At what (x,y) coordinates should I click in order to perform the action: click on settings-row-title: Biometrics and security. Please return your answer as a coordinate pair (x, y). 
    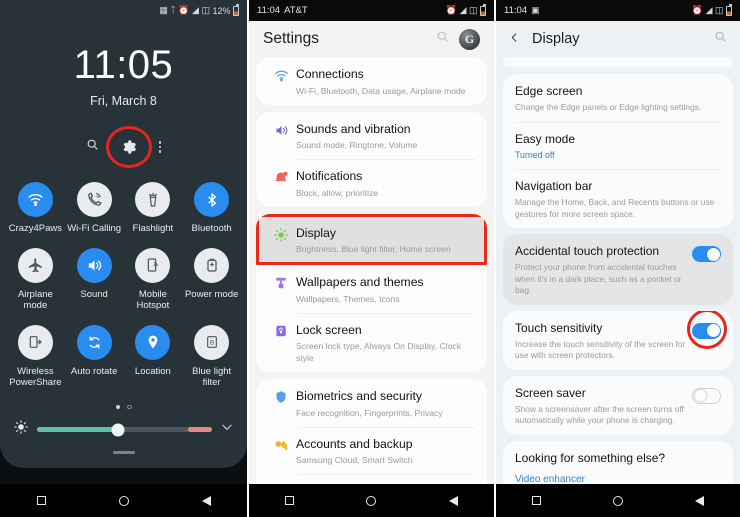
    Looking at the image, I should click on (359, 396).